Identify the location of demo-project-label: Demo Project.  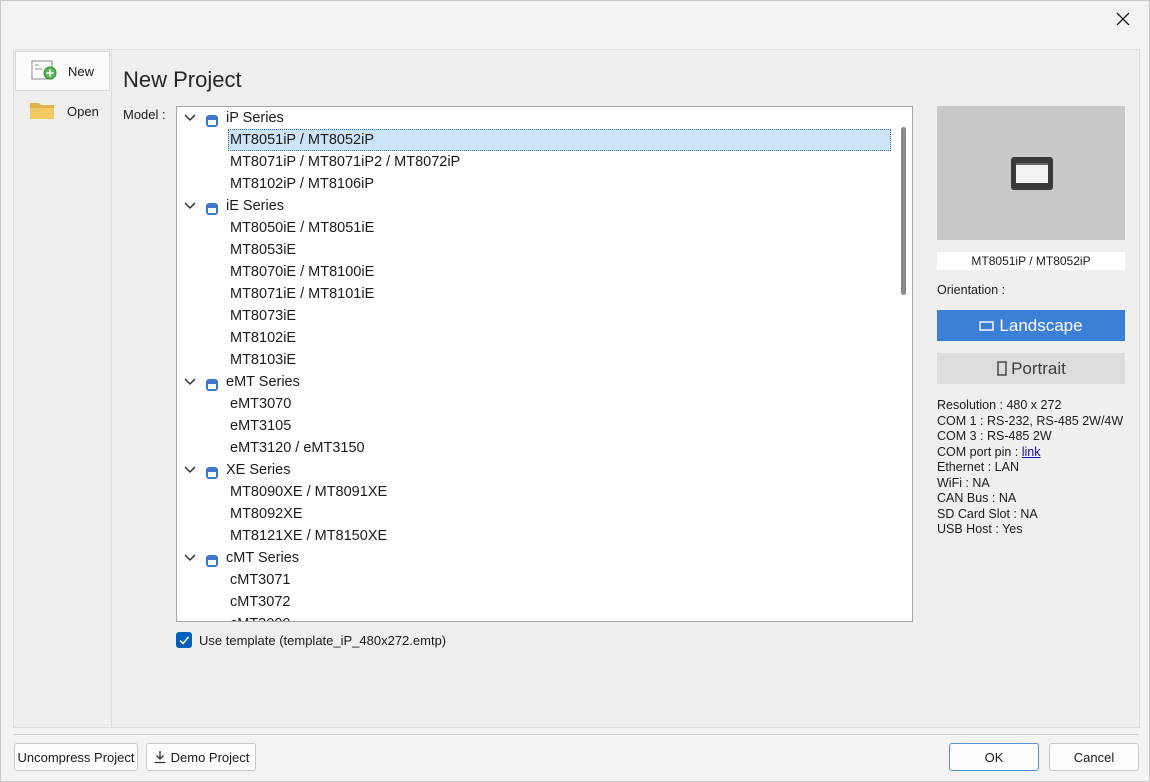
(210, 757).